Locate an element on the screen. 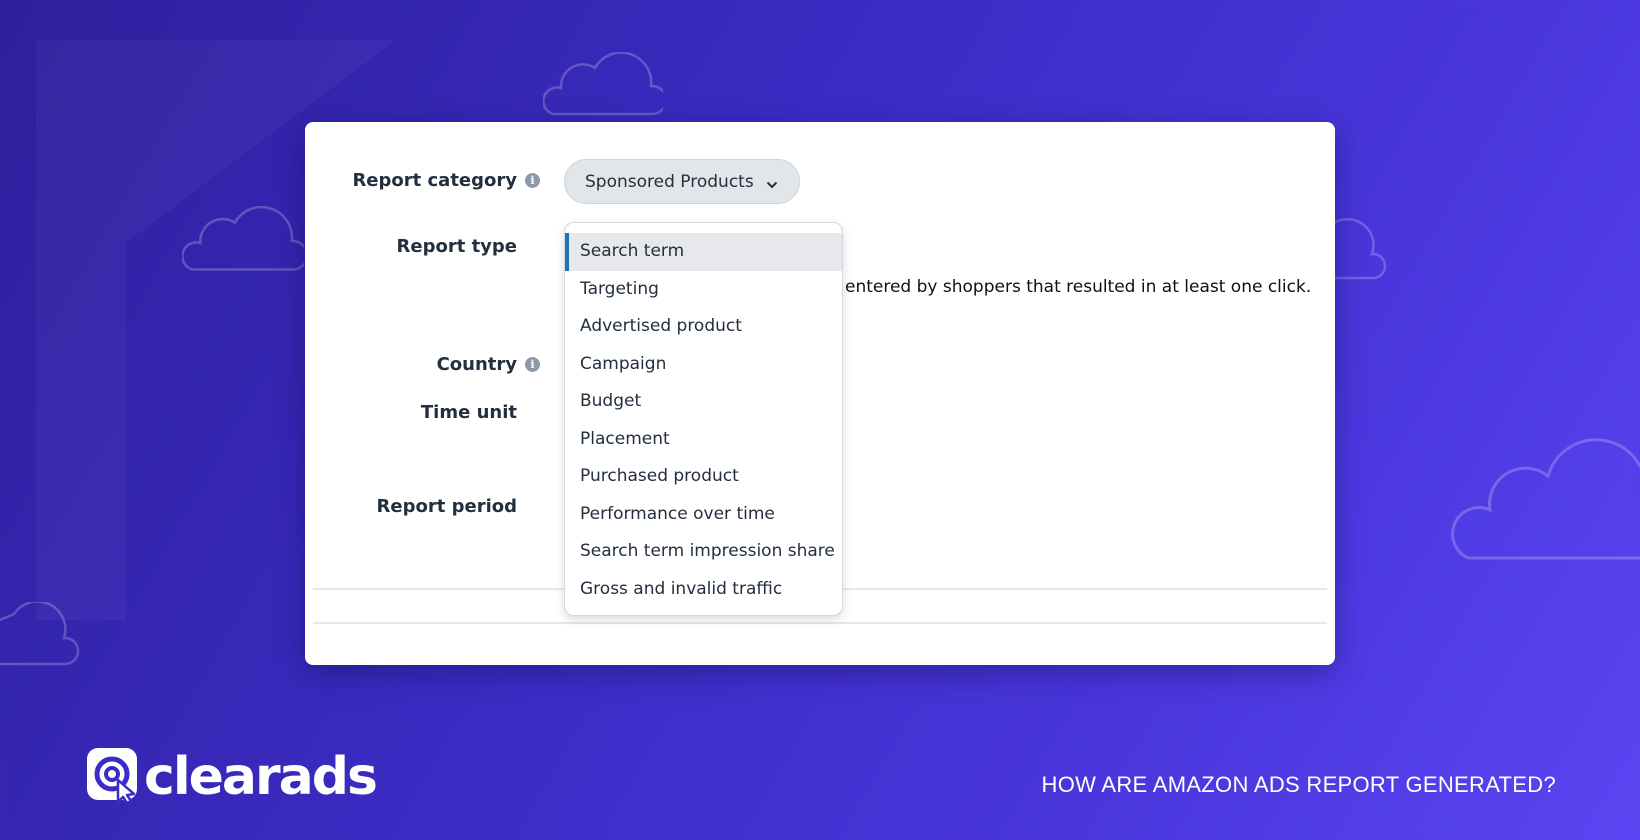 The height and width of the screenshot is (840, 1640). dropdown-option-purchased-product: Purchased product is located at coordinates (703, 477).